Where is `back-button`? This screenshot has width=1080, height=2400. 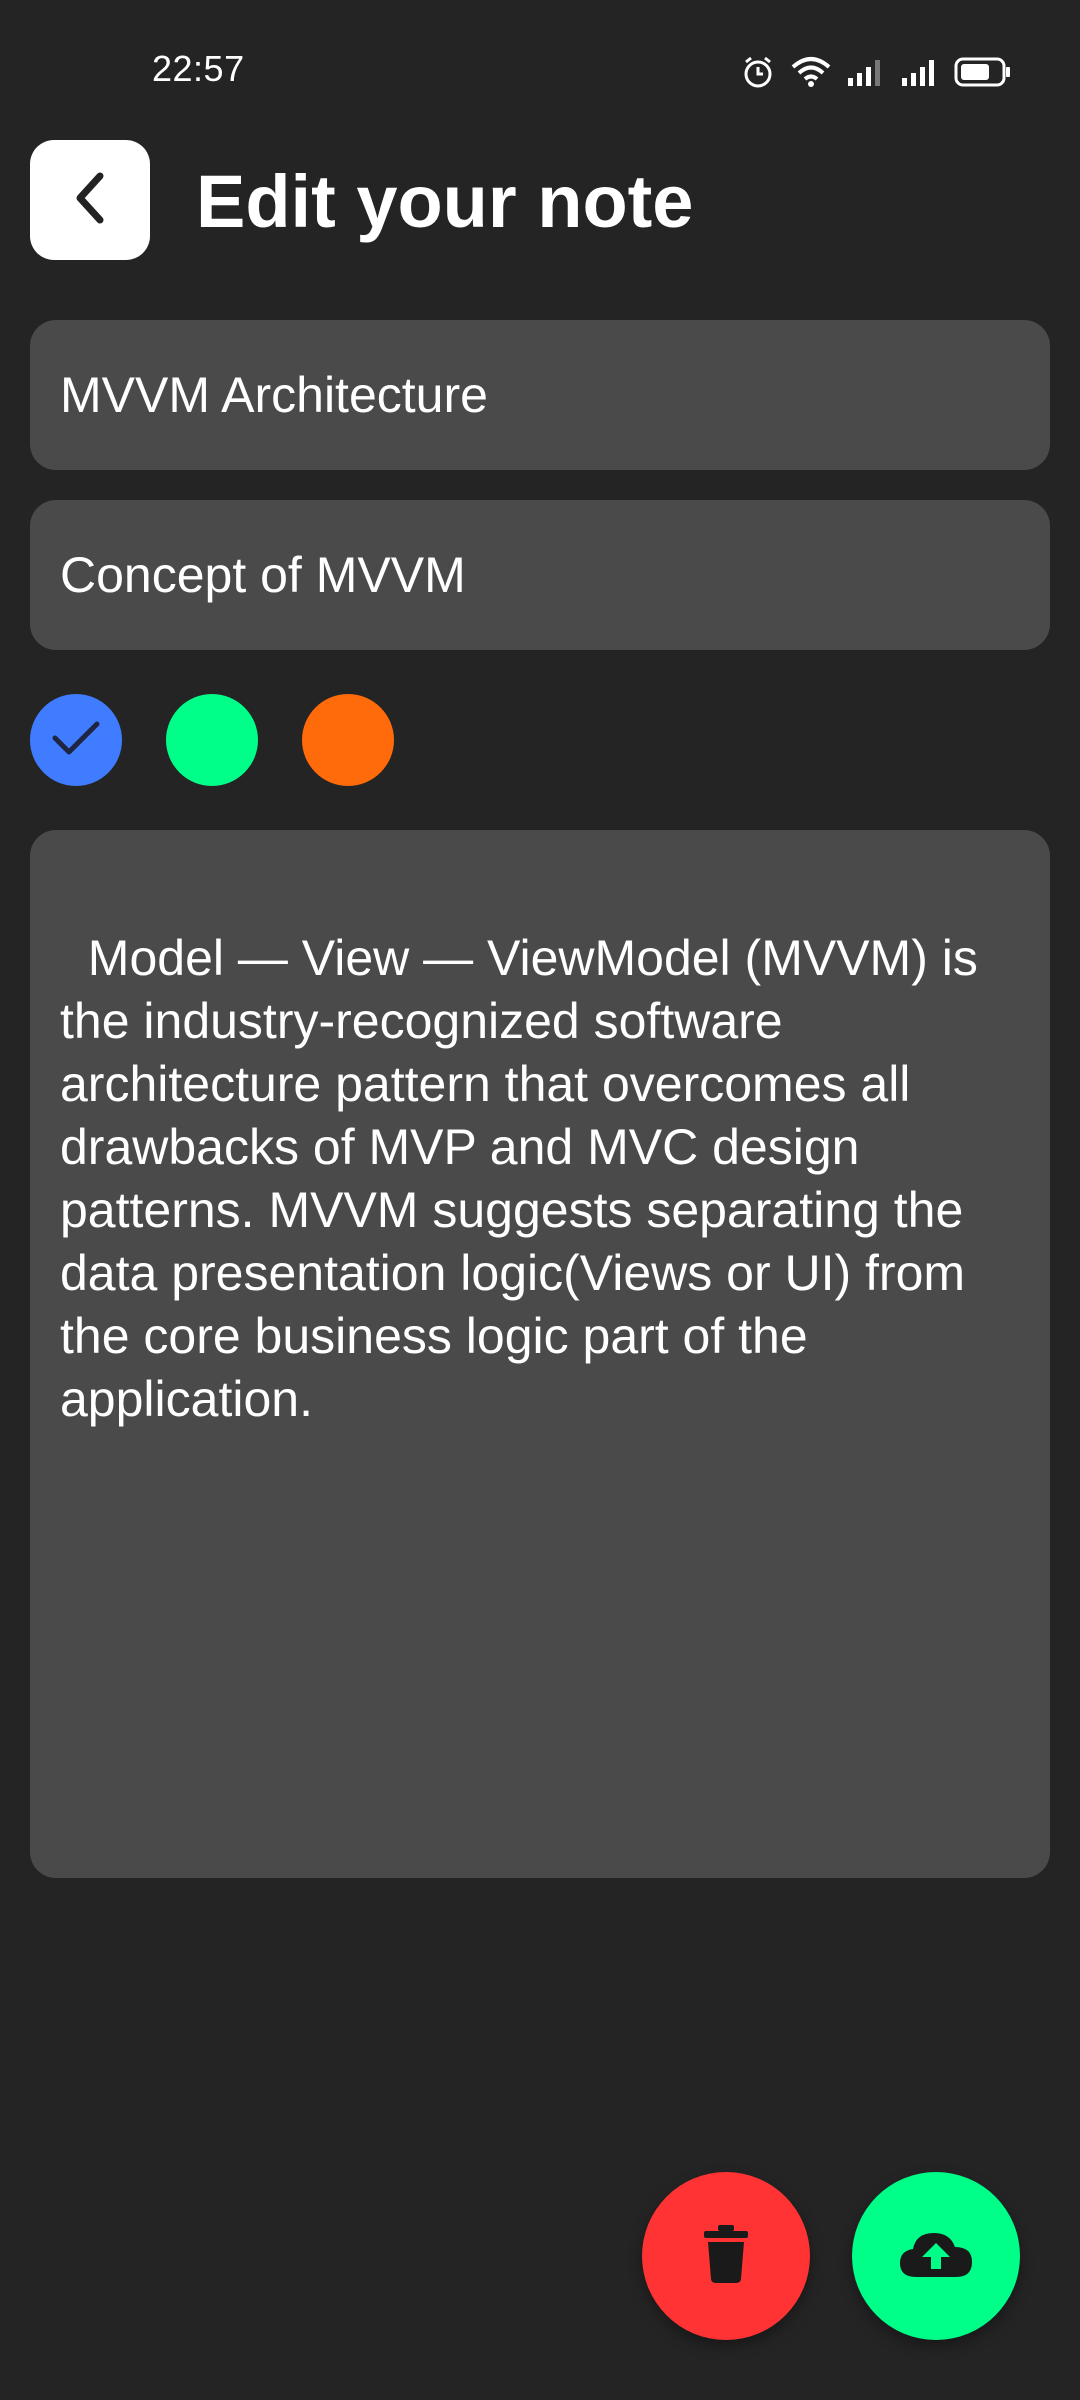 back-button is located at coordinates (90, 200).